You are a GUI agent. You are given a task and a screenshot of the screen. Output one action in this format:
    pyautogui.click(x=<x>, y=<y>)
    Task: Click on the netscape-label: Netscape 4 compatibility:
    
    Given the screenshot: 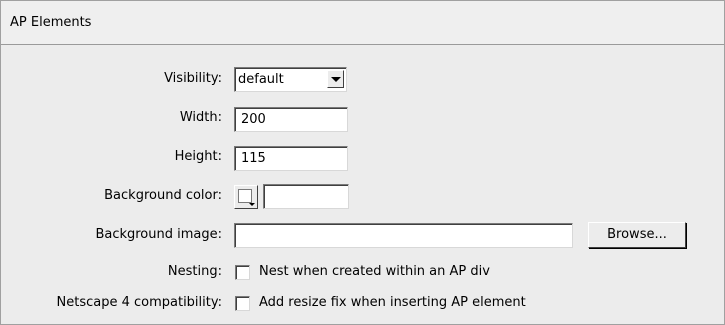 What is the action you would take?
    pyautogui.click(x=139, y=302)
    